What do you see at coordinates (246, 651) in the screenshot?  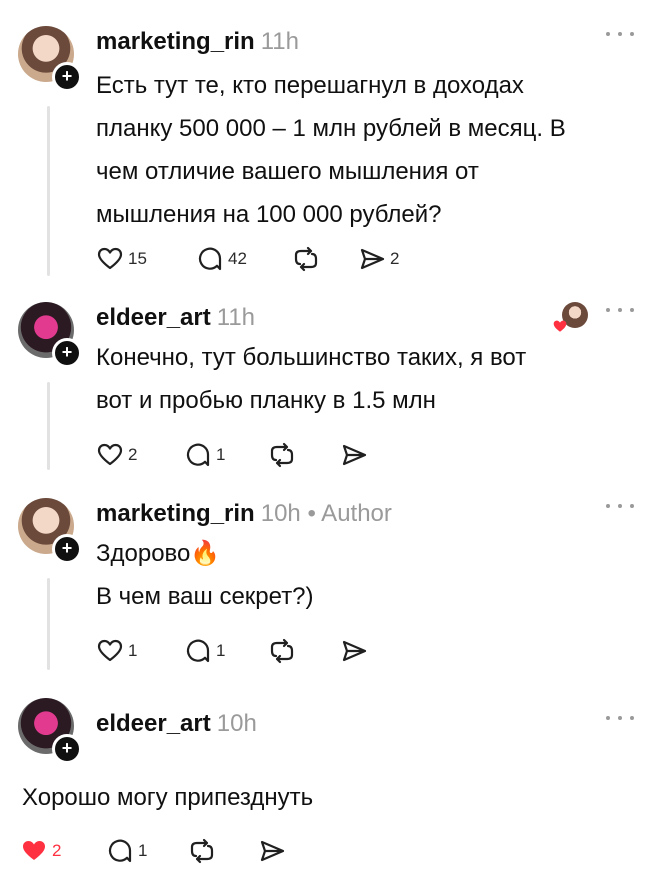 I see `action-bar: 1 1` at bounding box center [246, 651].